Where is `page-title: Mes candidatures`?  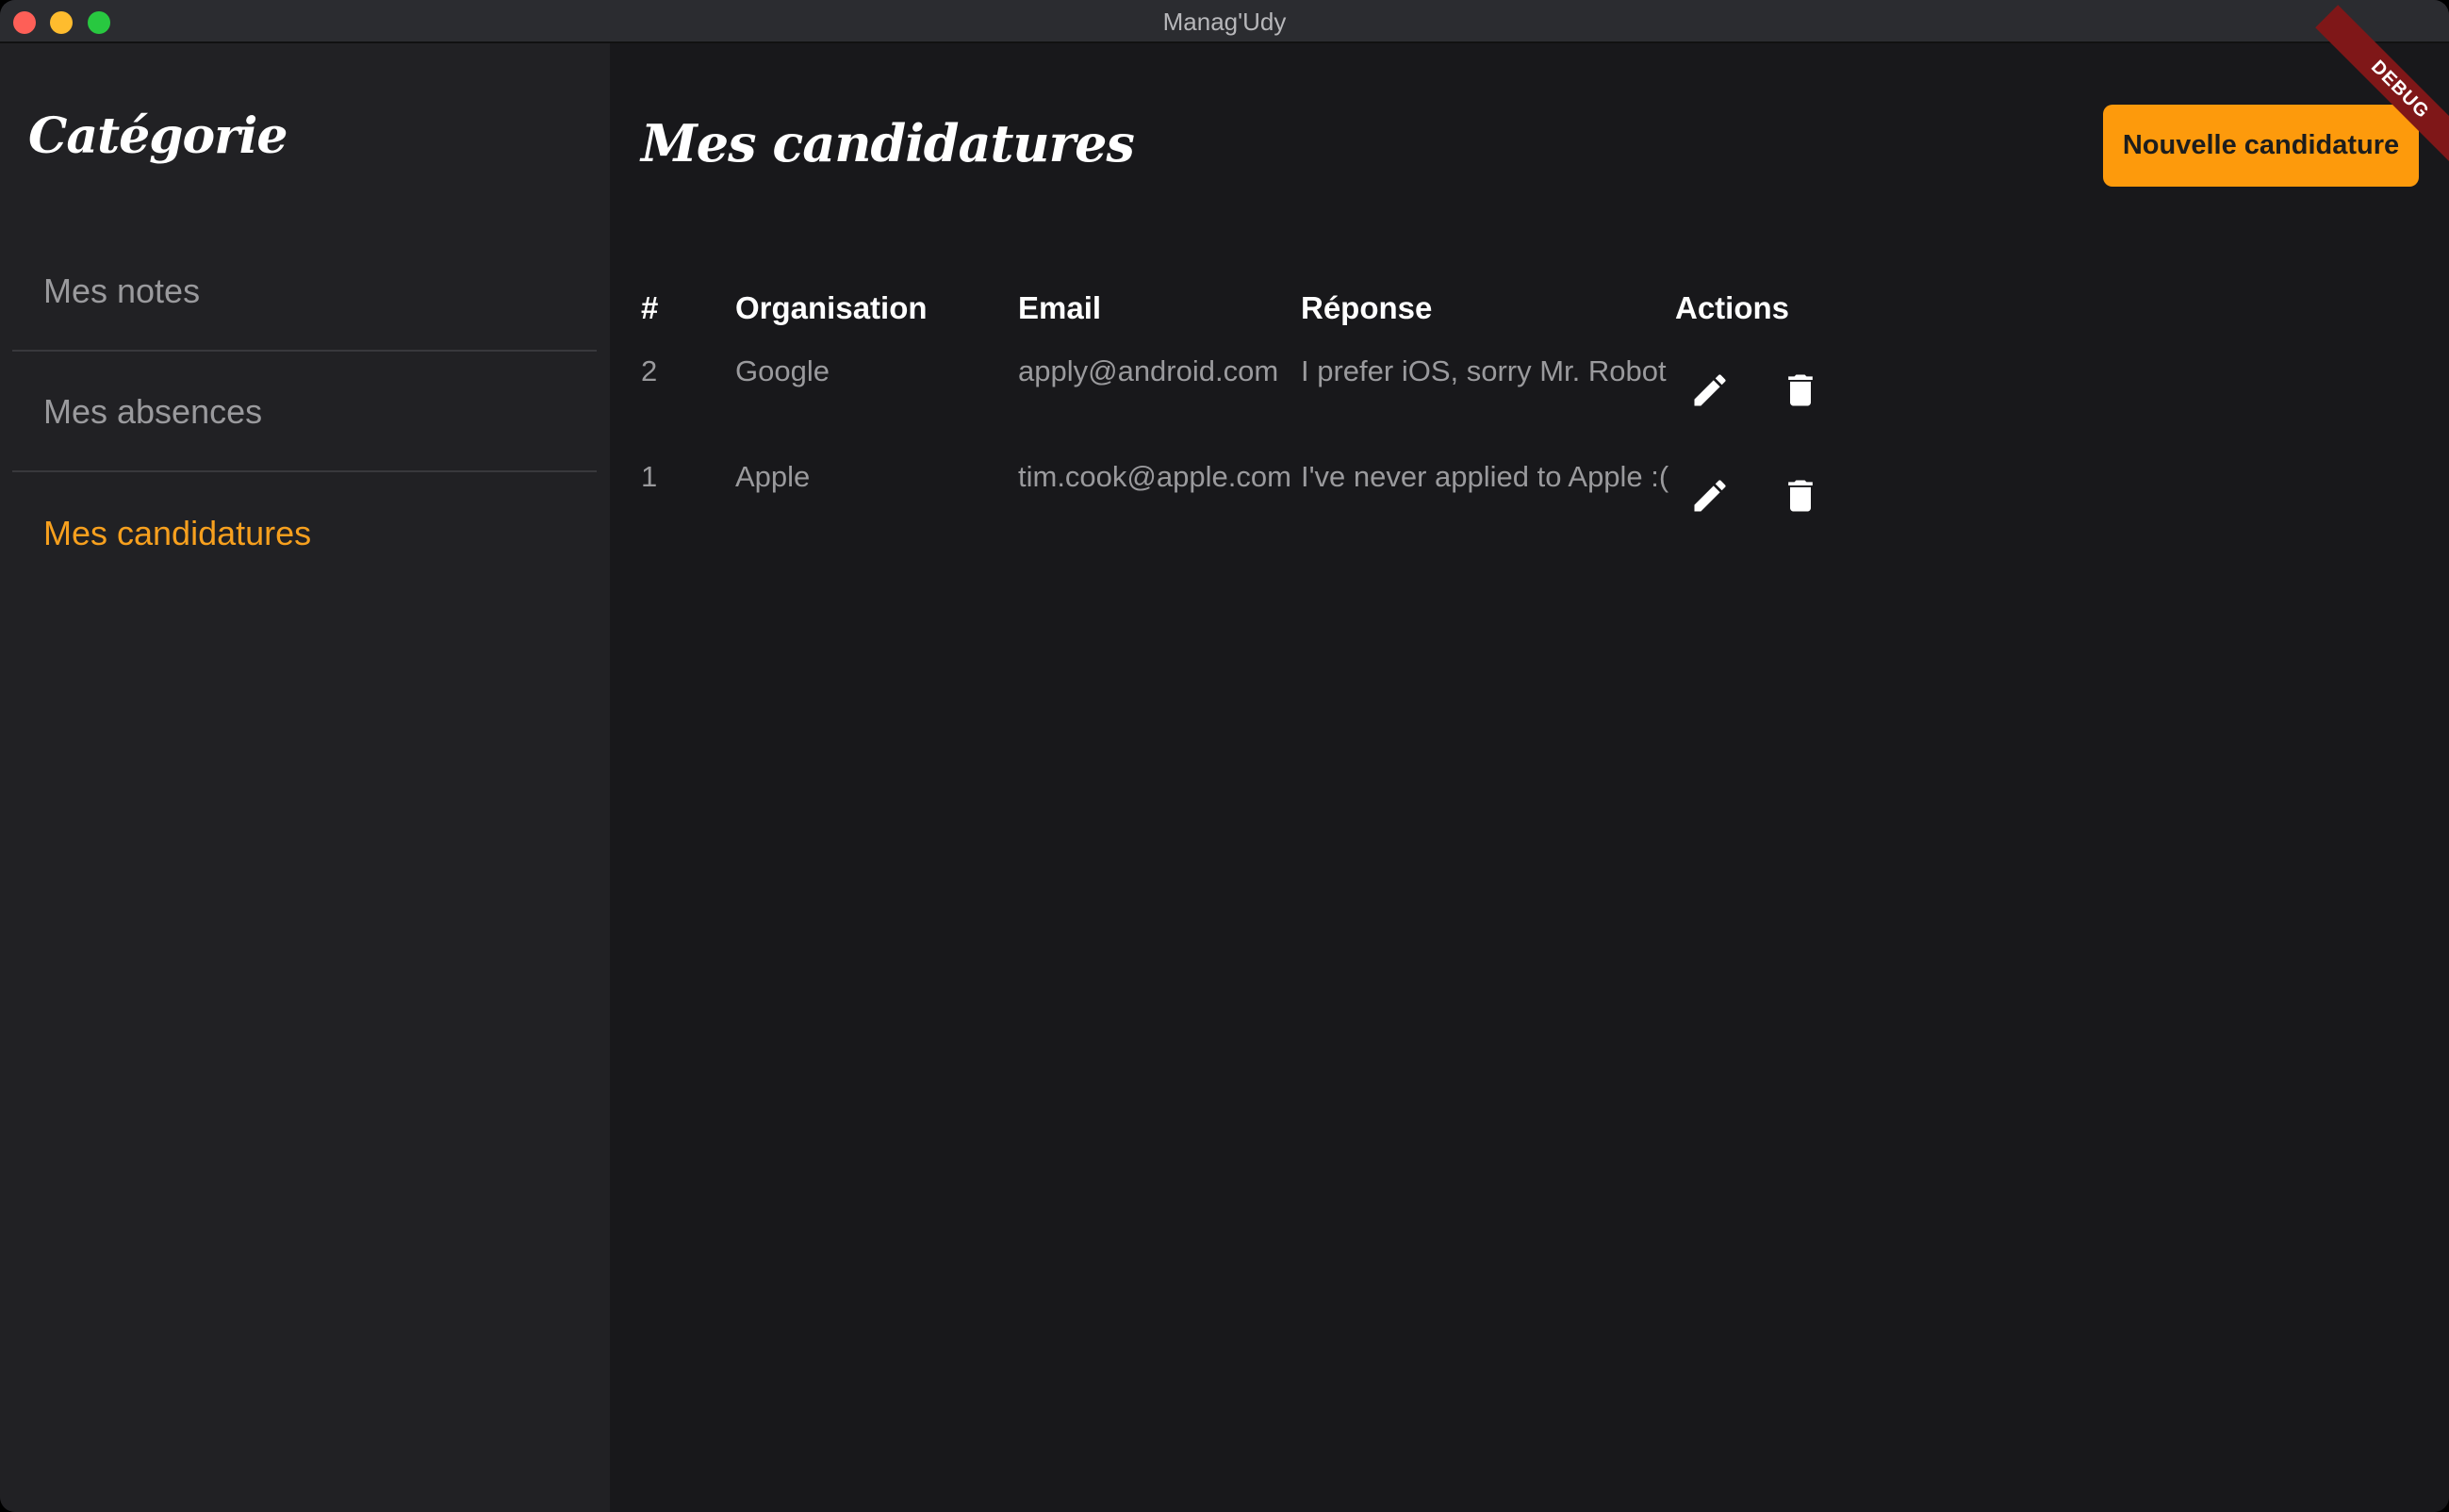 page-title: Mes candidatures is located at coordinates (888, 143).